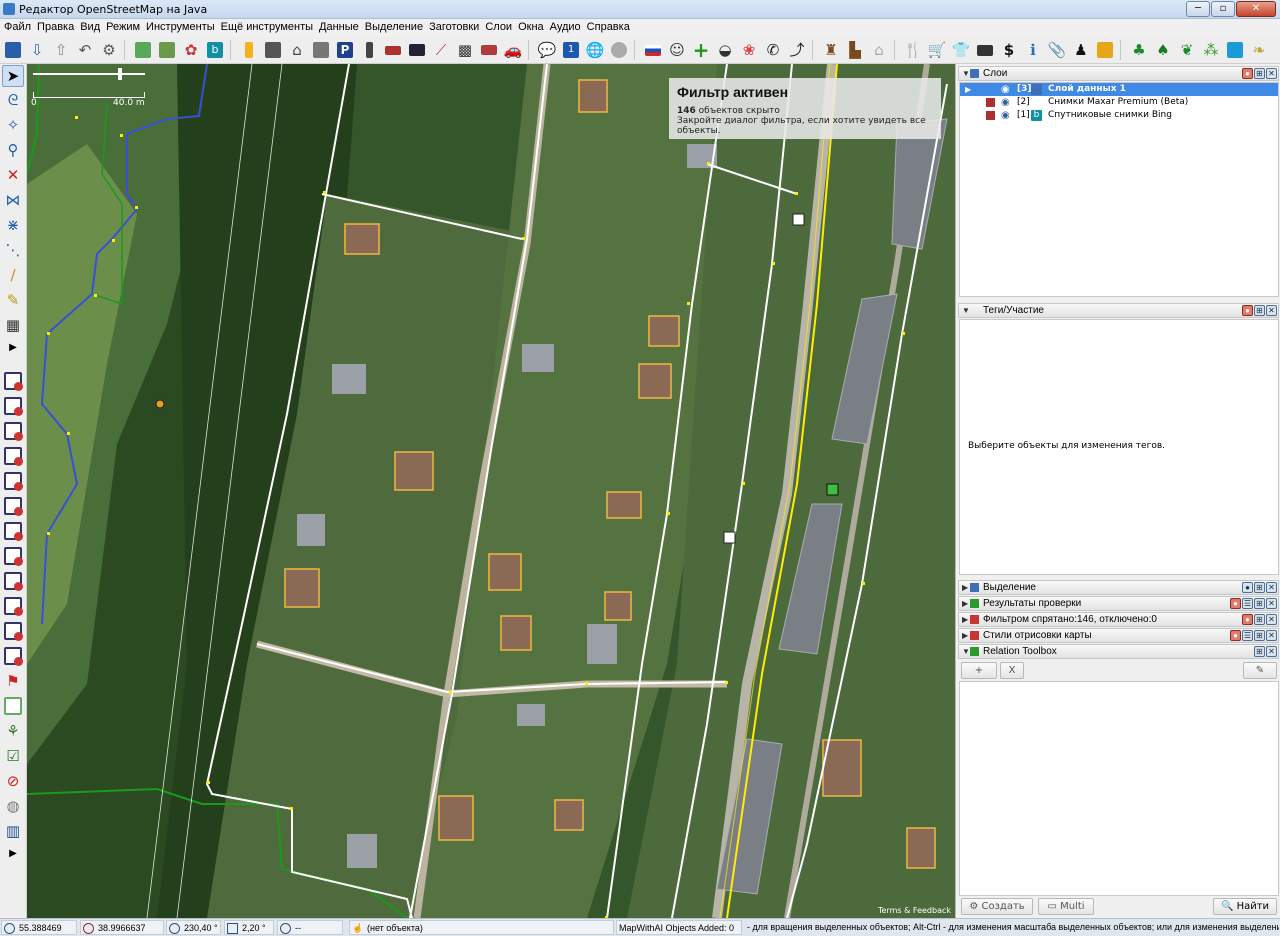 The height and width of the screenshot is (936, 1280). I want to click on improve-way-icon: ⋇, so click(13, 225).